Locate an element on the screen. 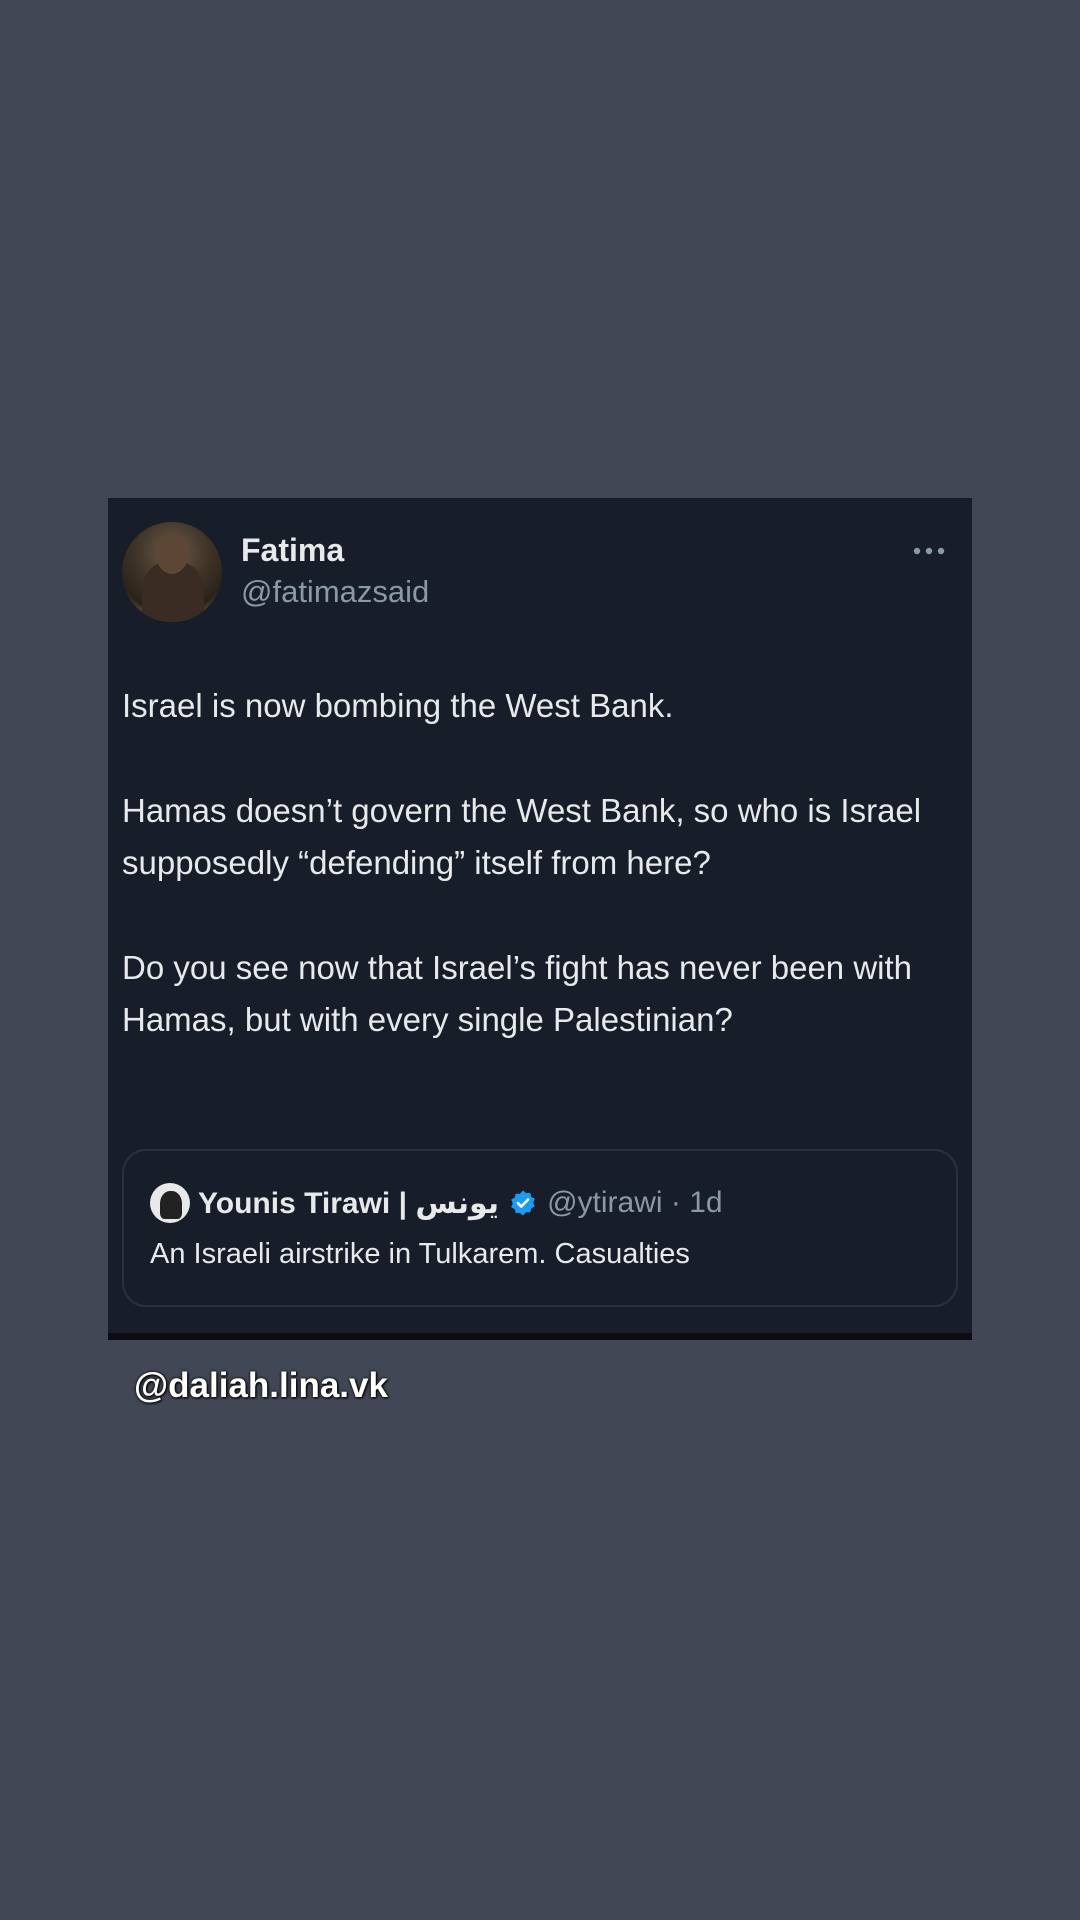 The width and height of the screenshot is (1080, 1920). avatar is located at coordinates (172, 572).